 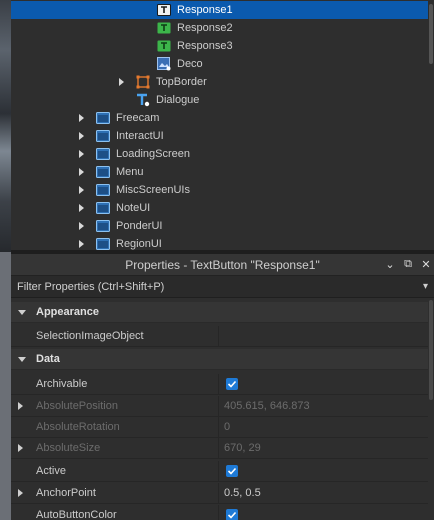 What do you see at coordinates (219, 118) in the screenshot?
I see `tree-item-freecam: Freecam` at bounding box center [219, 118].